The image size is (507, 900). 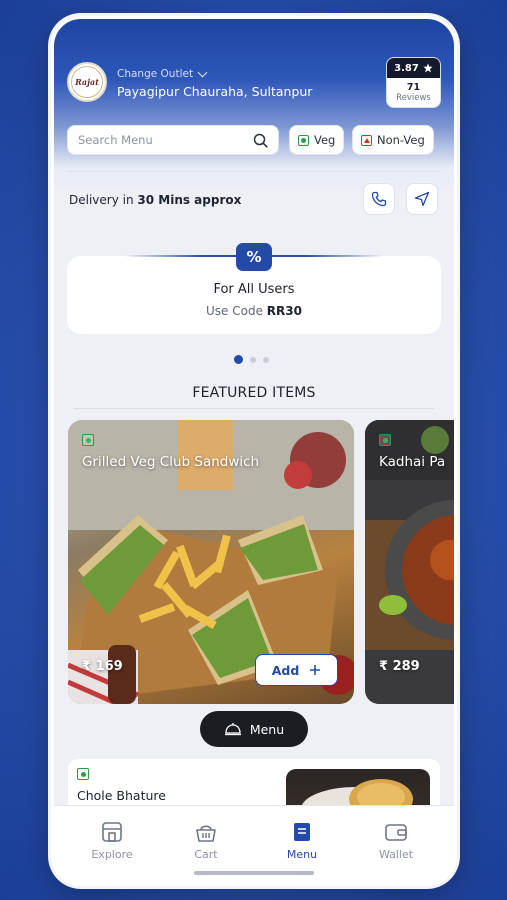 I want to click on nonveg-filter-label: Non-Veg, so click(x=401, y=140).